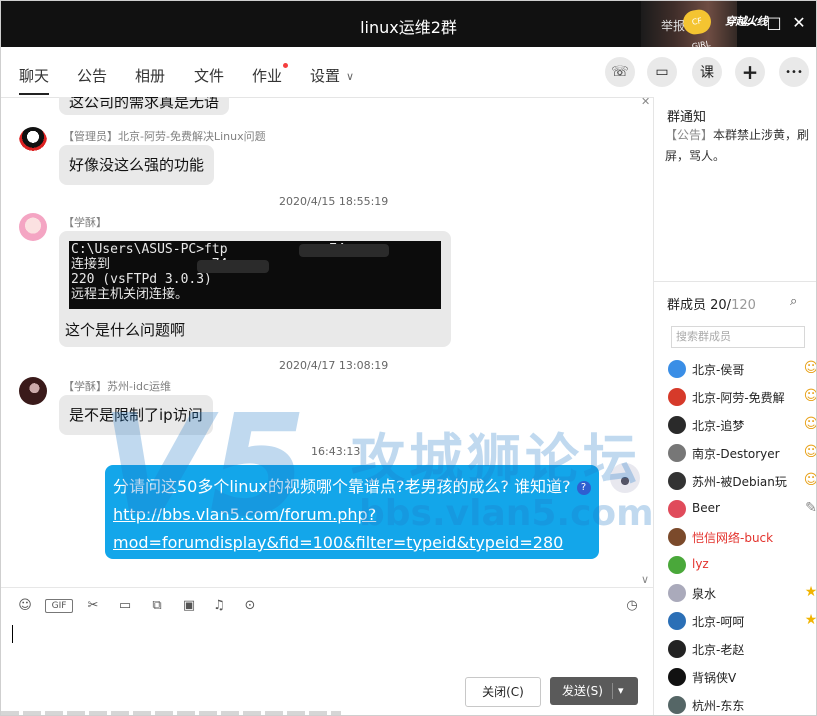 The height and width of the screenshot is (716, 817). Describe the element at coordinates (743, 305) in the screenshot. I see `members-count: 120` at that location.